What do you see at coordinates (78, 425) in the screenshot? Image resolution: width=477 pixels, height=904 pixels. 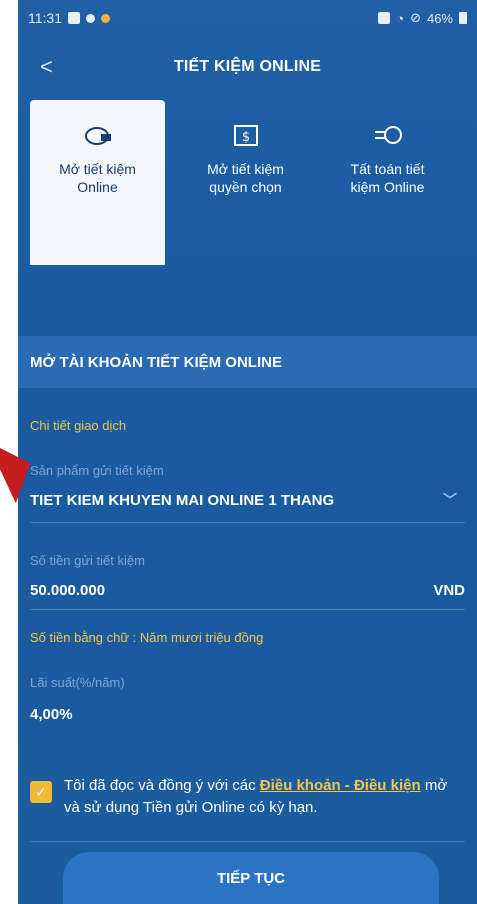 I see `detail-heading: Chi tiết giao dịch` at bounding box center [78, 425].